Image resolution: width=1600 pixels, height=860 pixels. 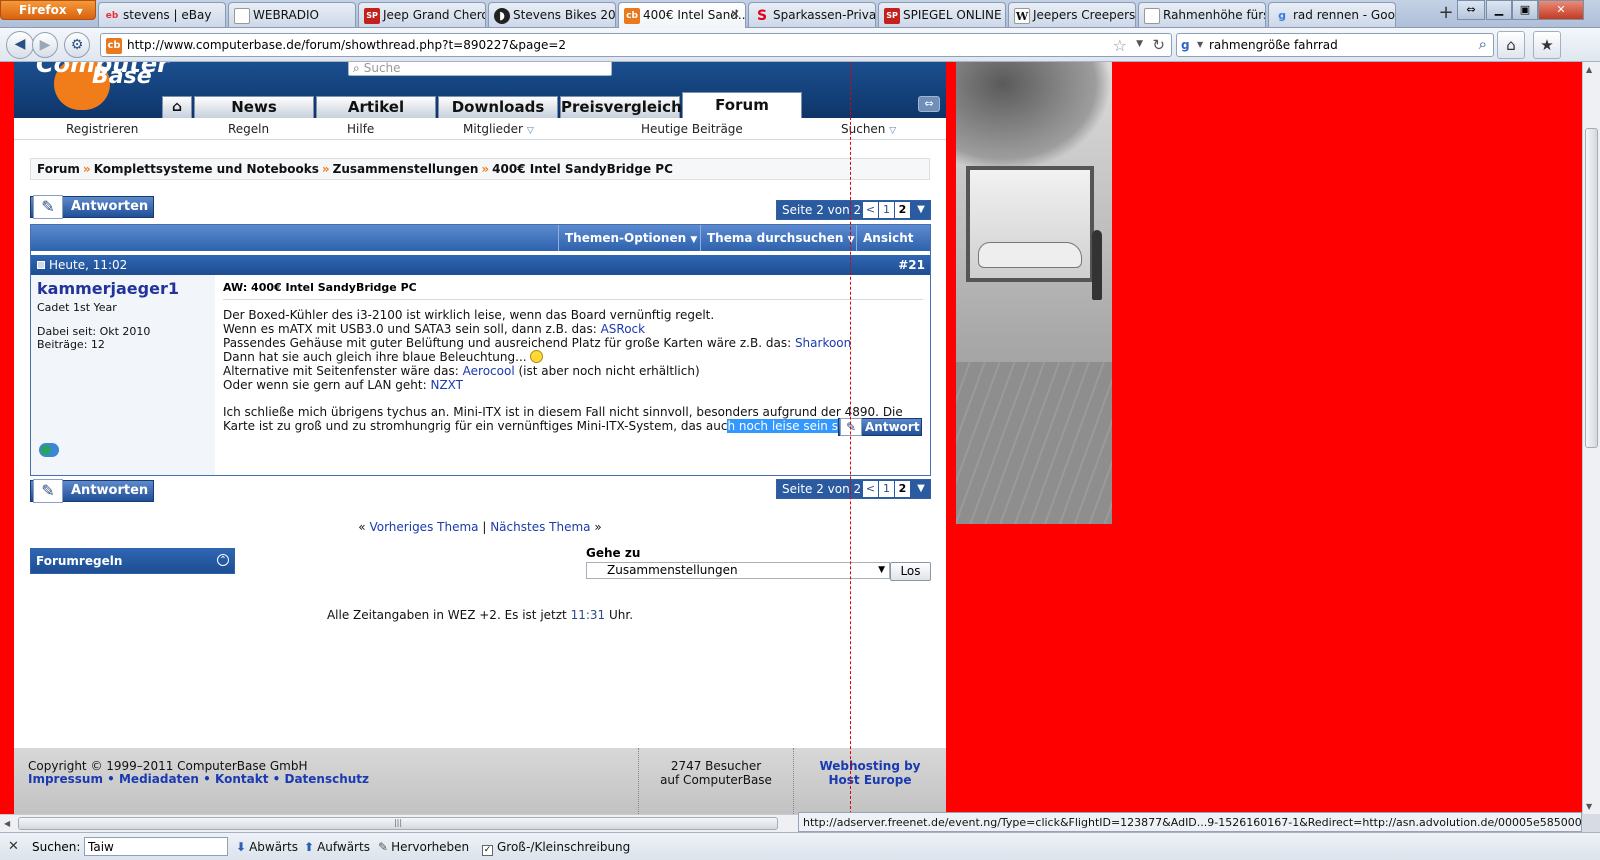 I want to click on next-thread-link: Nächstes Thema, so click(x=540, y=527).